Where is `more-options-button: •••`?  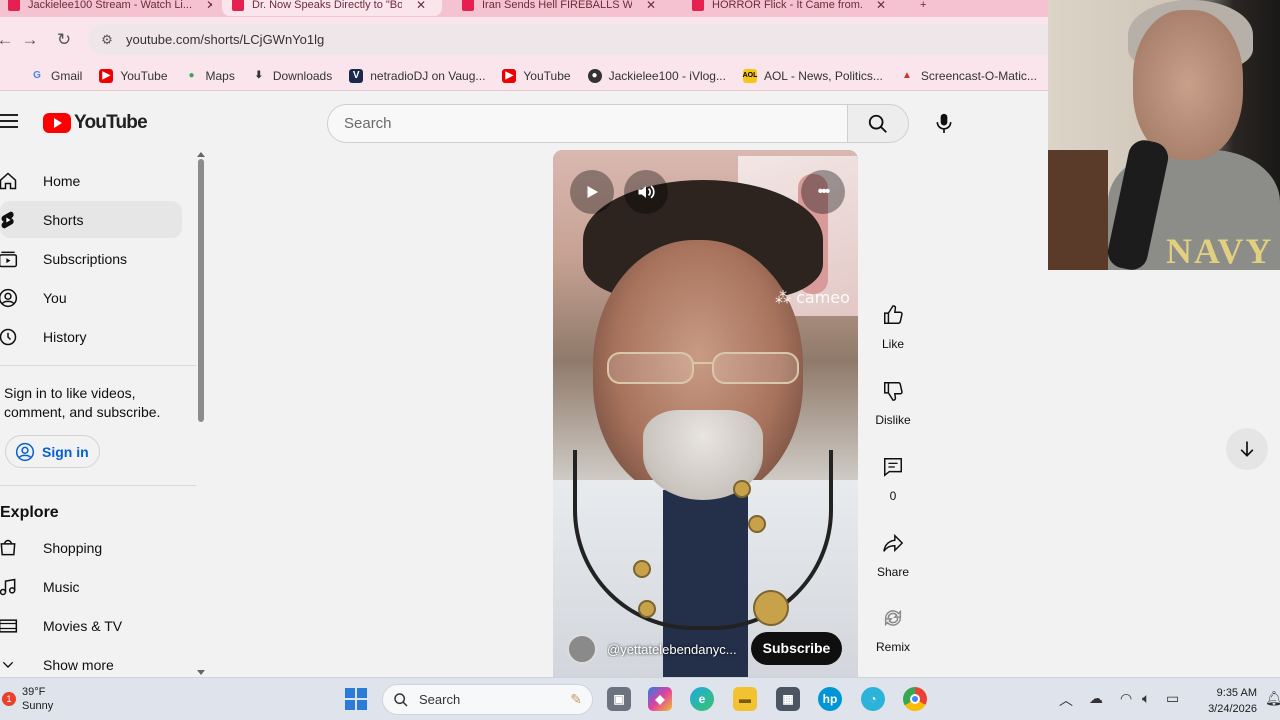
more-options-button: ••• is located at coordinates (823, 192).